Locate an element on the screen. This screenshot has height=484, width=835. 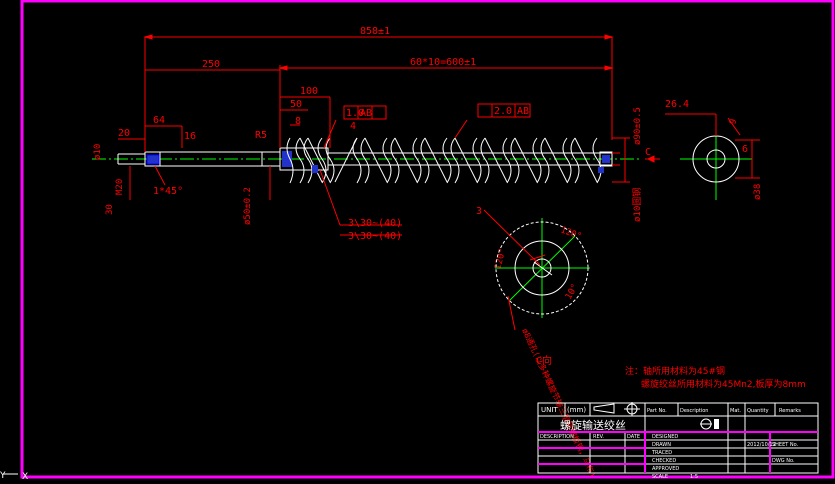
dim-phi38: ø38 is located at coordinates (758, 192).